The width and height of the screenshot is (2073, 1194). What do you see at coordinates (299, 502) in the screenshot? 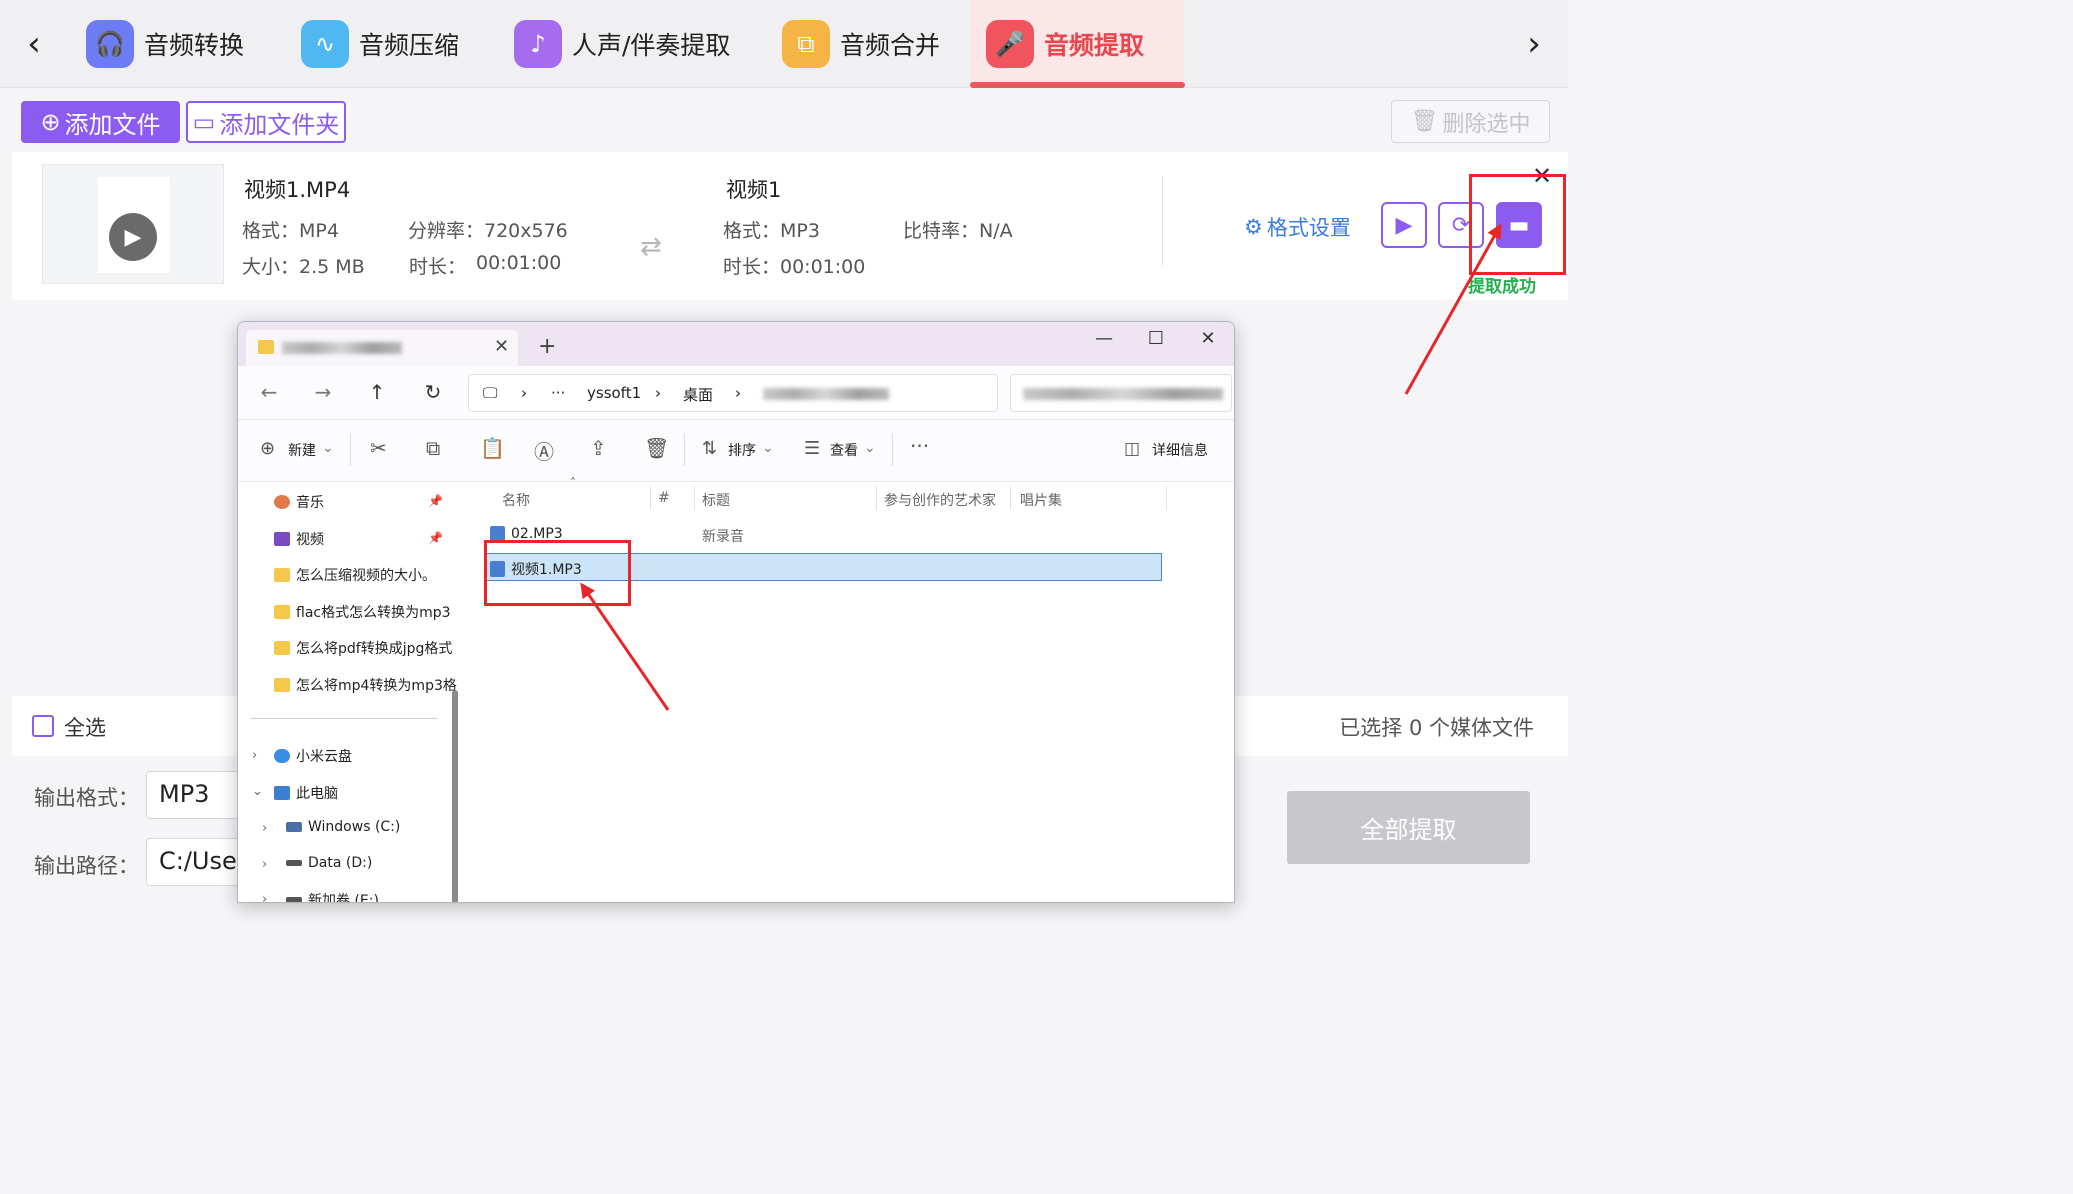
I see `sidebar-item-music: 音乐` at bounding box center [299, 502].